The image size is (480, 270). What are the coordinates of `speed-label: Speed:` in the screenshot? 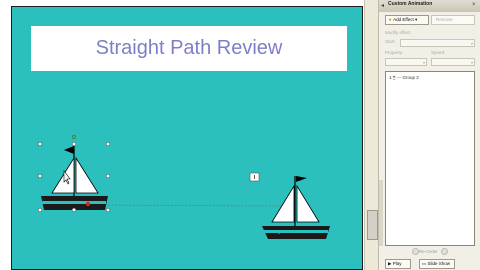 It's located at (438, 52).